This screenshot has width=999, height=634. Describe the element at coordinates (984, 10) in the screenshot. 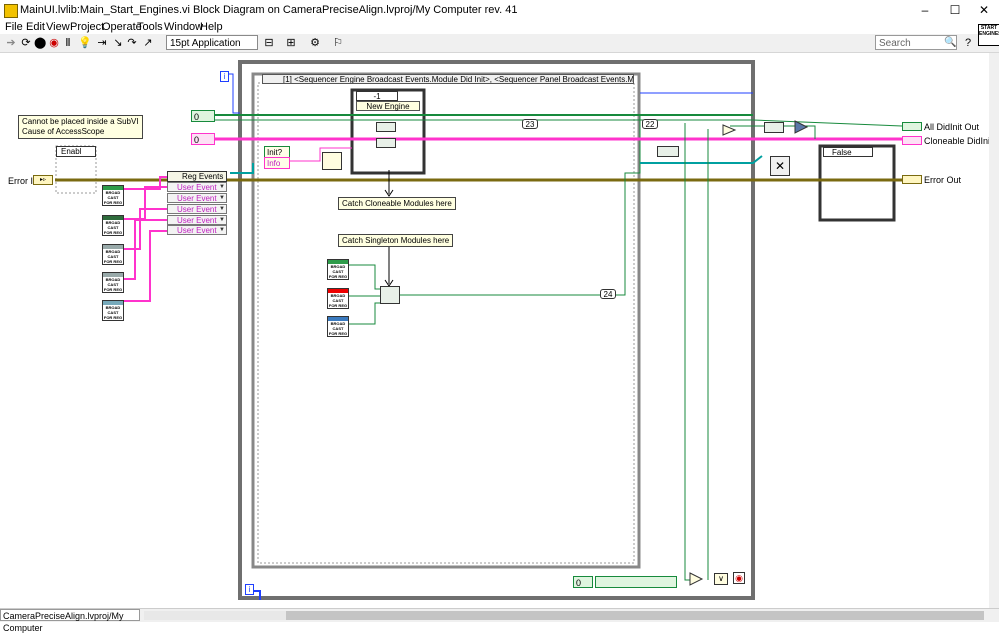

I see `close-button: ✕` at that location.